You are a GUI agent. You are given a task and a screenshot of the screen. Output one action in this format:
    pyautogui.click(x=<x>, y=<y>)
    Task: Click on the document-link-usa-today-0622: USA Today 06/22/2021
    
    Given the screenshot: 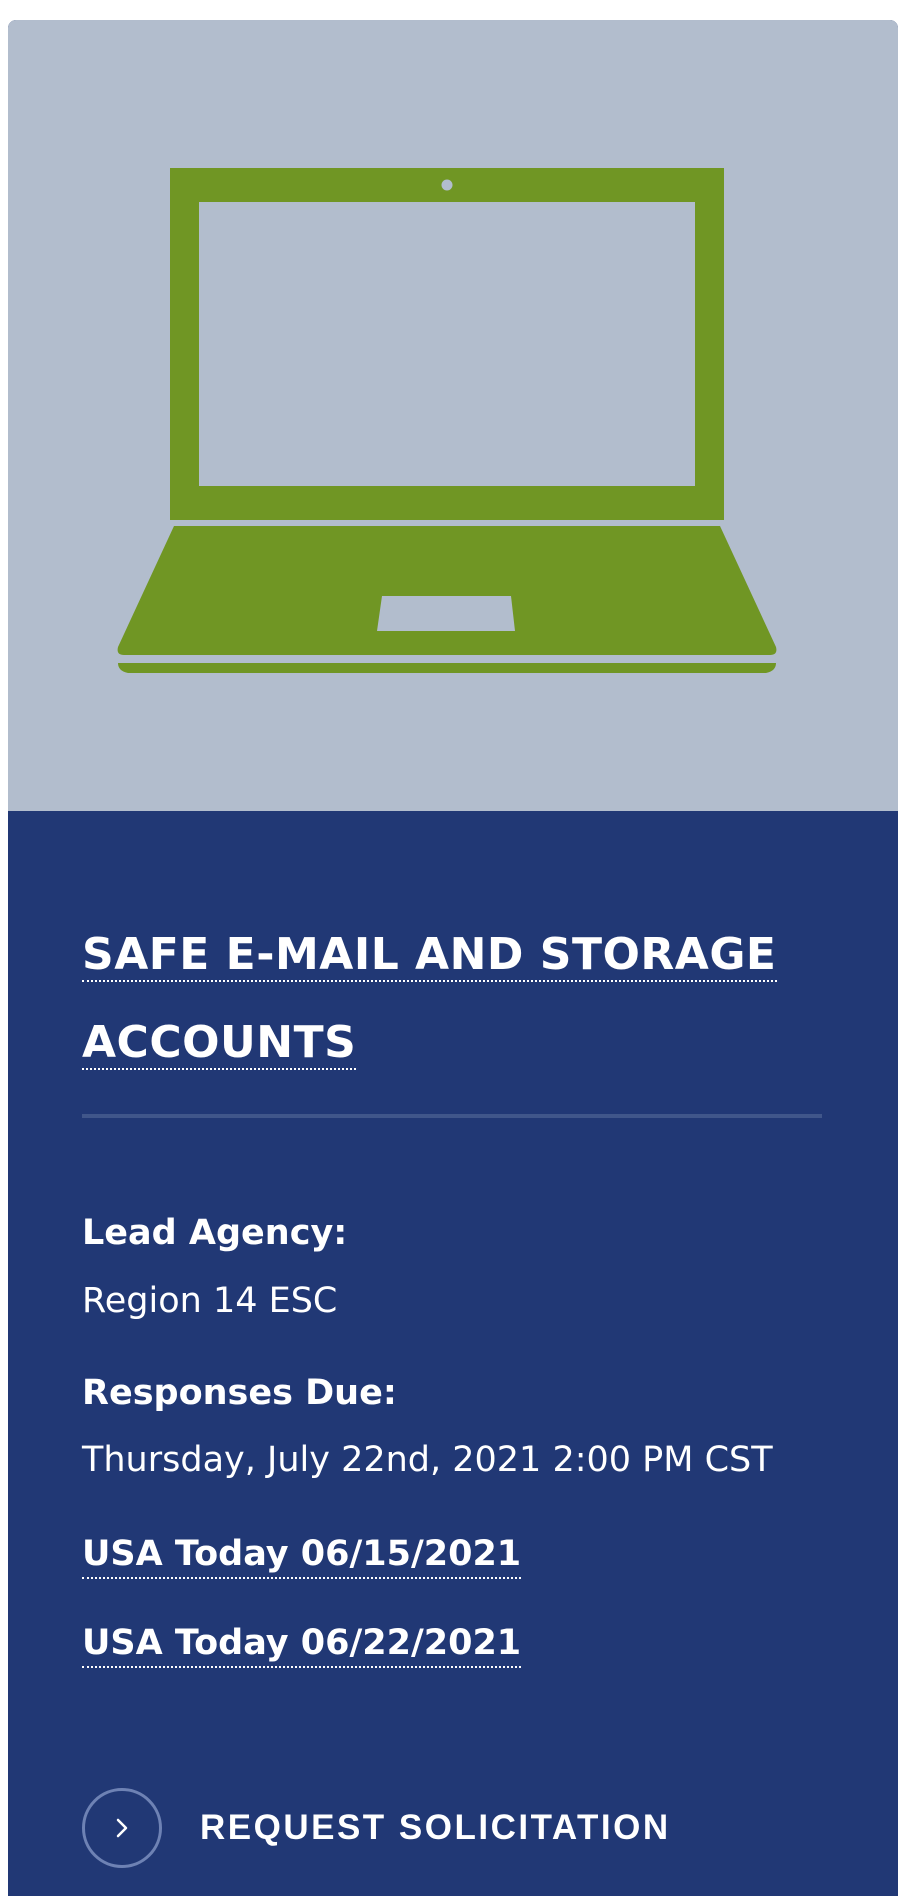 What is the action you would take?
    pyautogui.click(x=302, y=1644)
    